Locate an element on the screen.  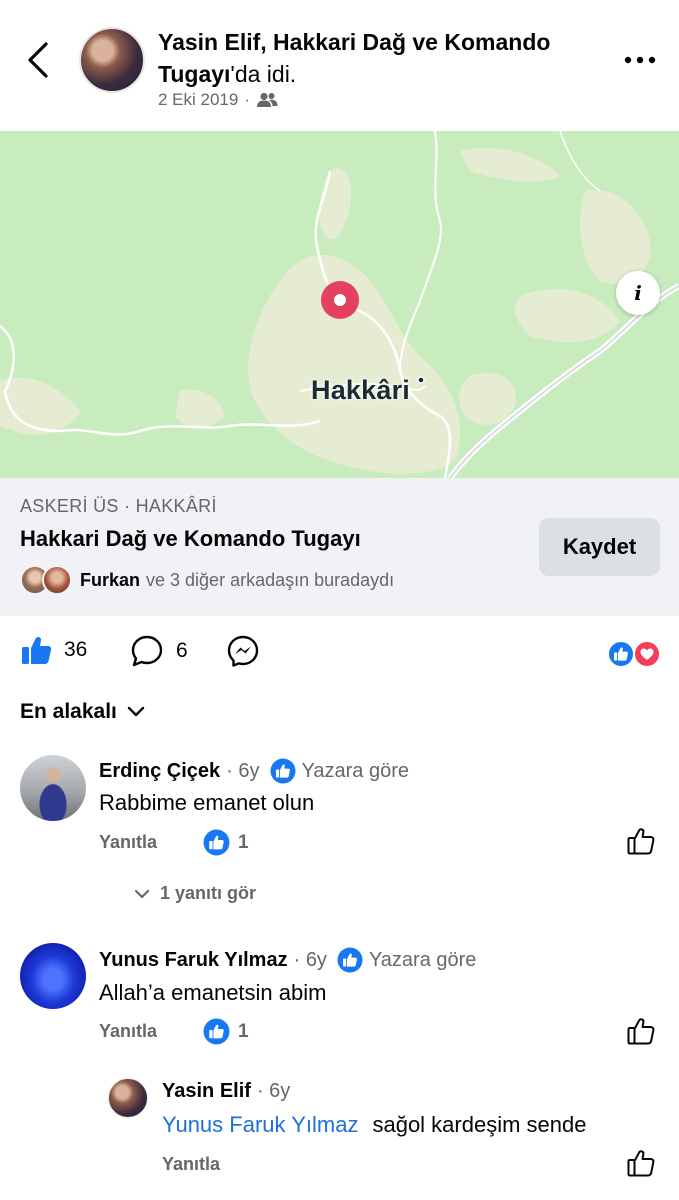
comment-header: Yunus Faruk Yılmaz · 6y Yazara göre is located at coordinates (287, 960).